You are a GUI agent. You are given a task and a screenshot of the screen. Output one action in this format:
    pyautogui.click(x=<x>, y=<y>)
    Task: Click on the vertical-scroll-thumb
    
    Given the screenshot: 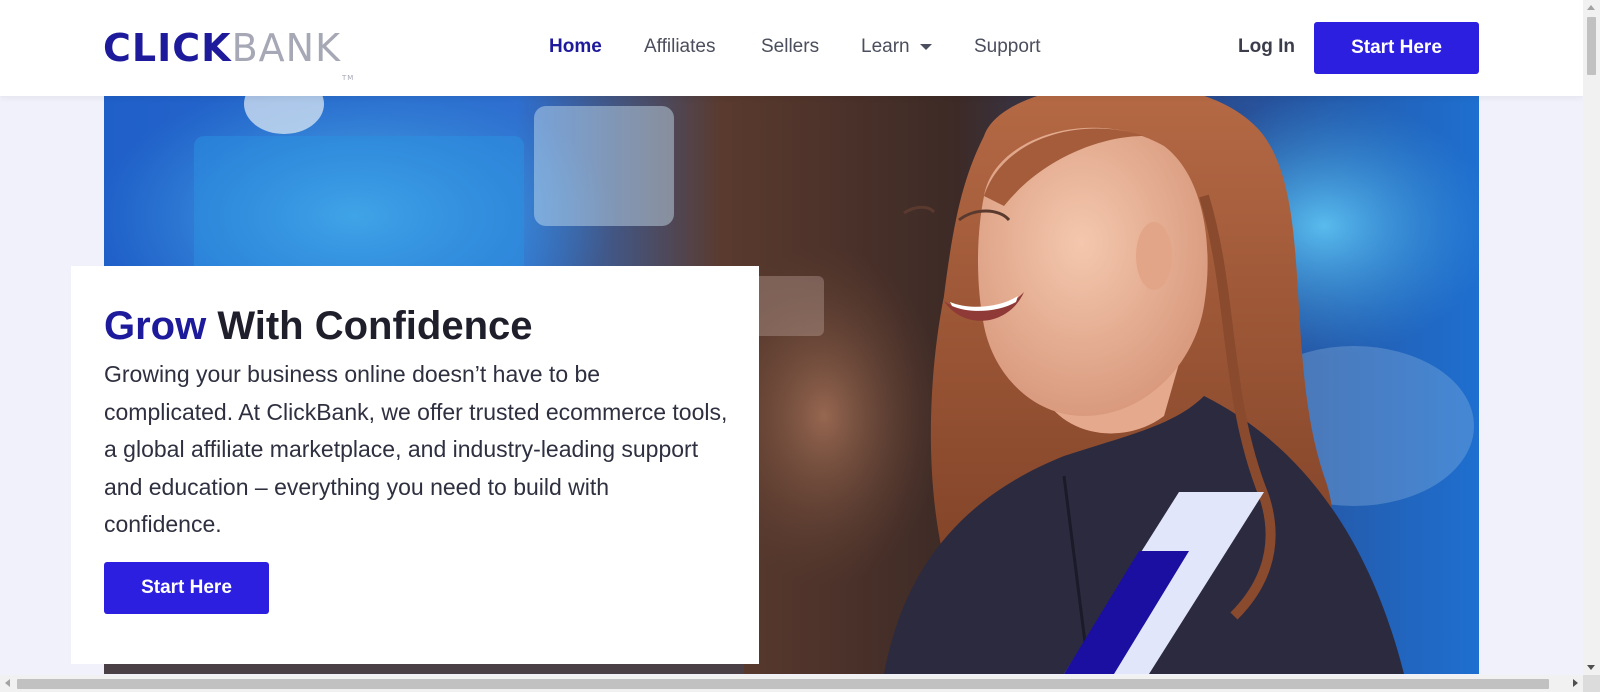 What is the action you would take?
    pyautogui.click(x=1591, y=46)
    